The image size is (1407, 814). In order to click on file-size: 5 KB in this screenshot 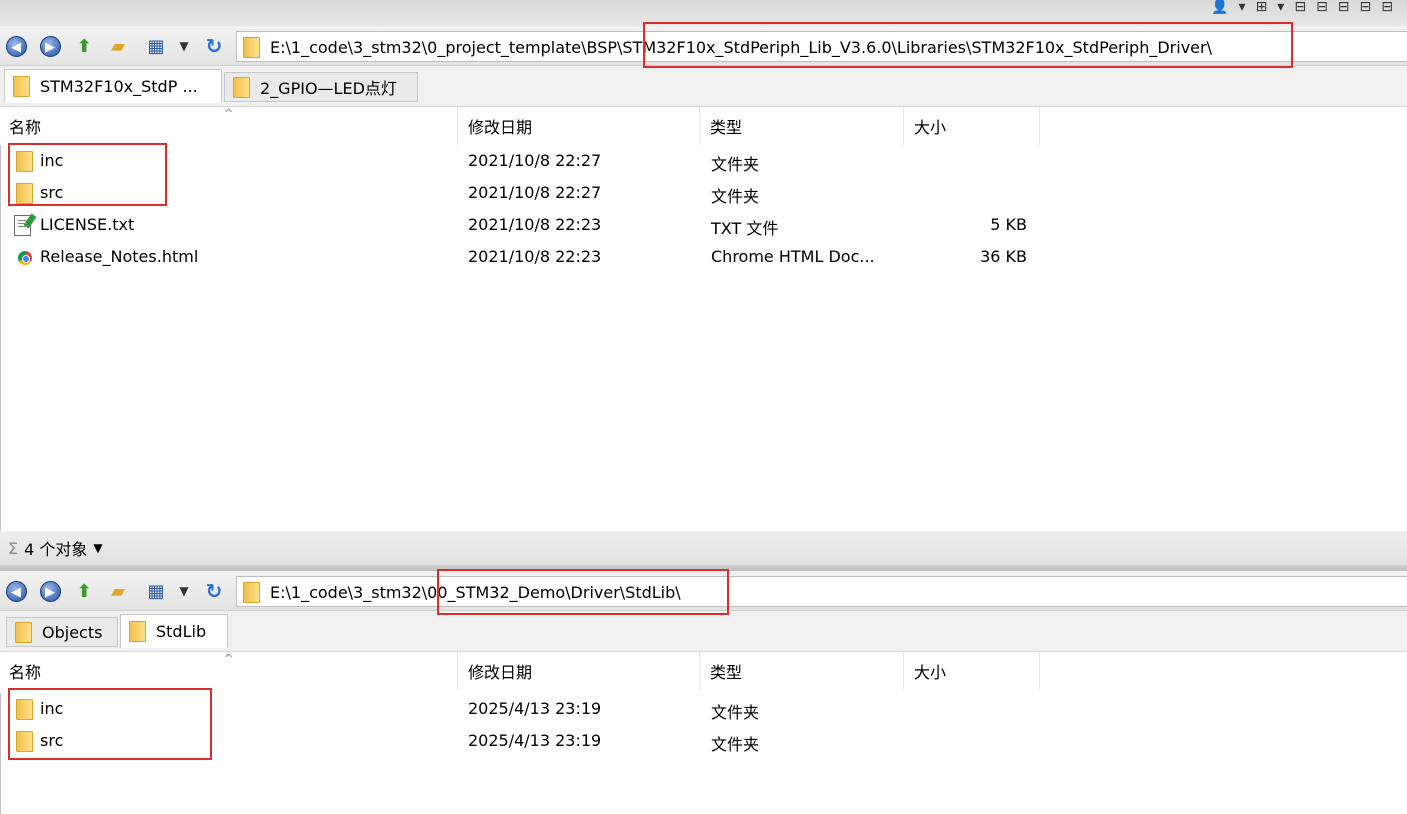, I will do `click(1008, 224)`.